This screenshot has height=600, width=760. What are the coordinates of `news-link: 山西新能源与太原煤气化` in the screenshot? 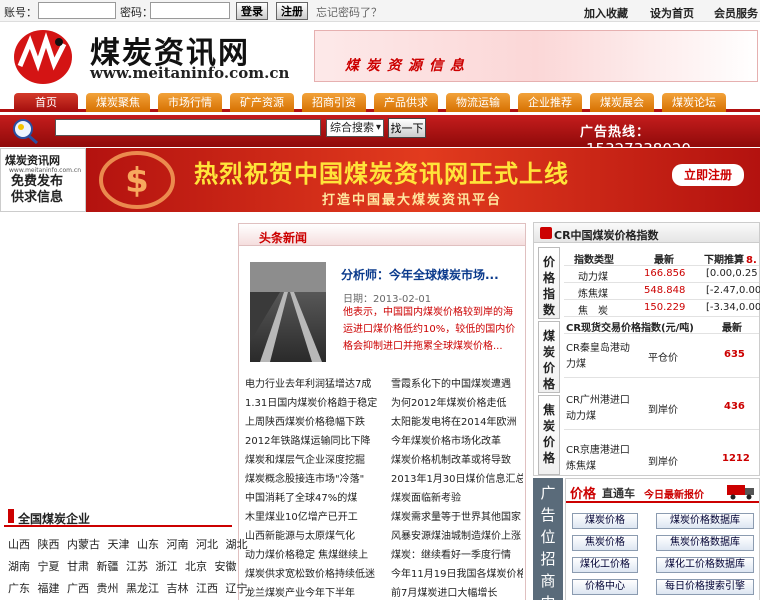 It's located at (316, 534).